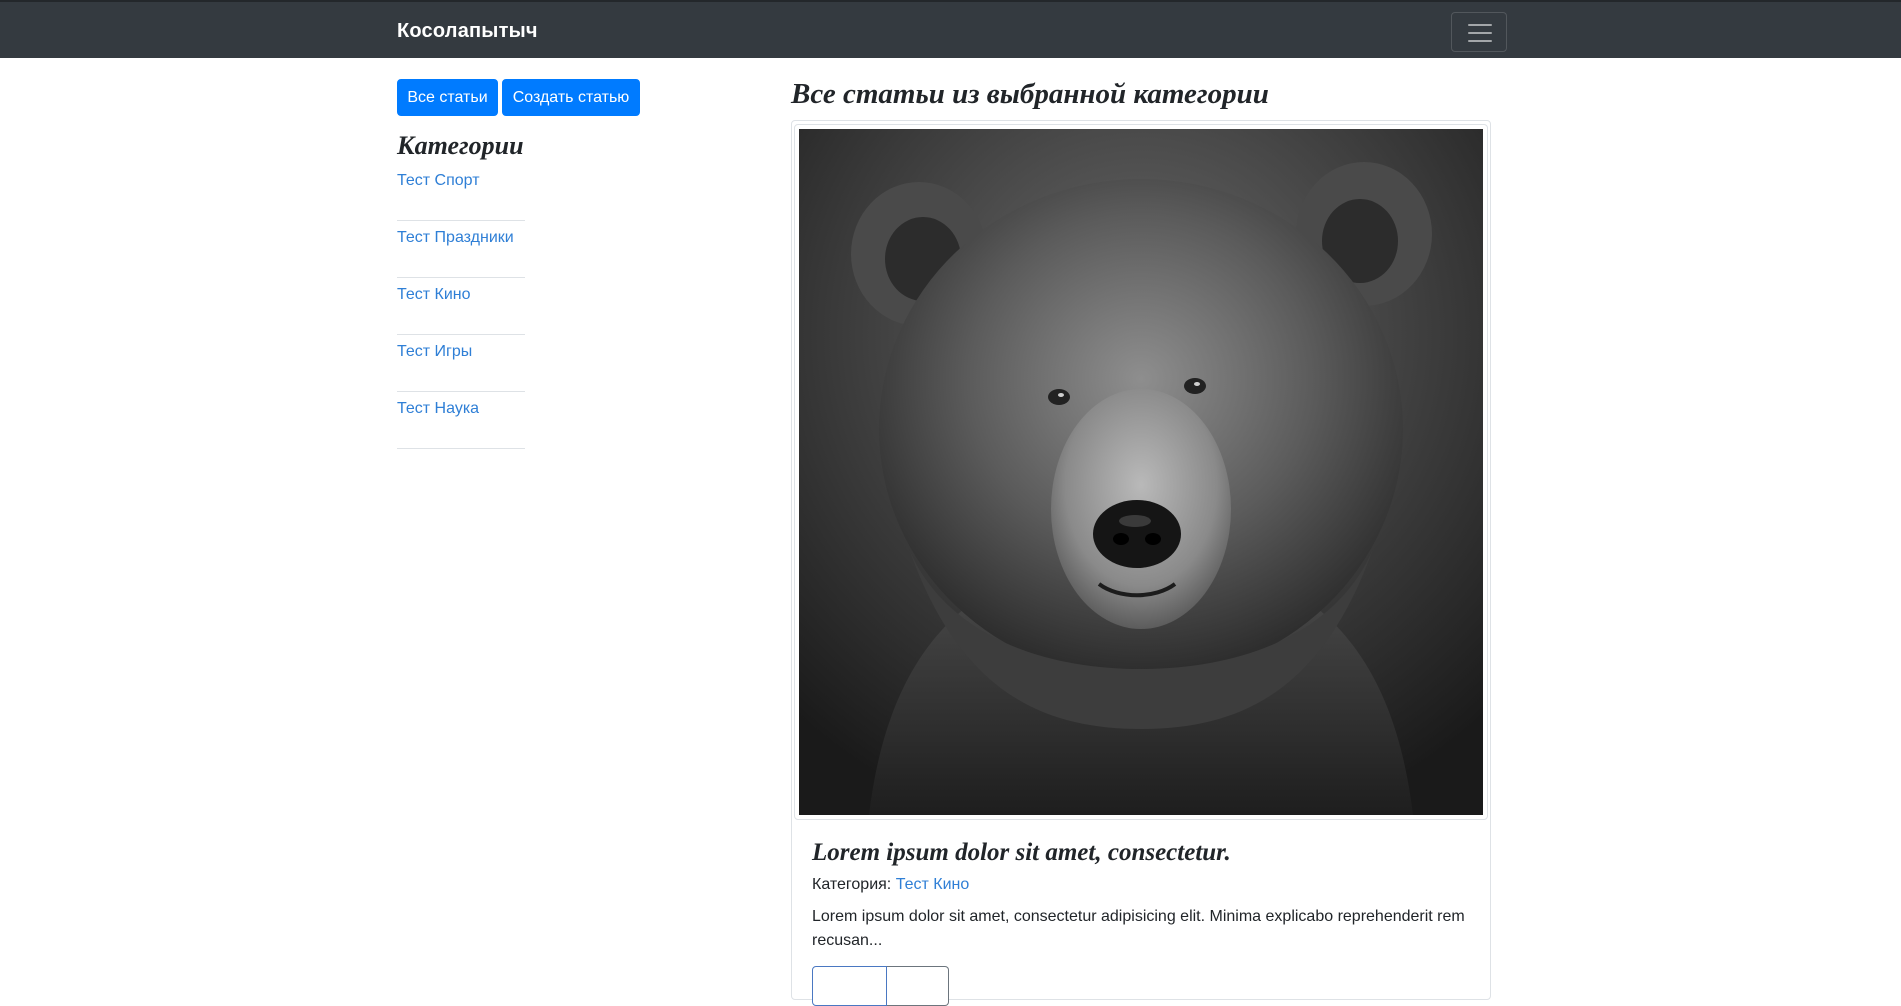 The height and width of the screenshot is (1006, 1901). What do you see at coordinates (447, 97) in the screenshot?
I see `all-articles-button: Все статьи` at bounding box center [447, 97].